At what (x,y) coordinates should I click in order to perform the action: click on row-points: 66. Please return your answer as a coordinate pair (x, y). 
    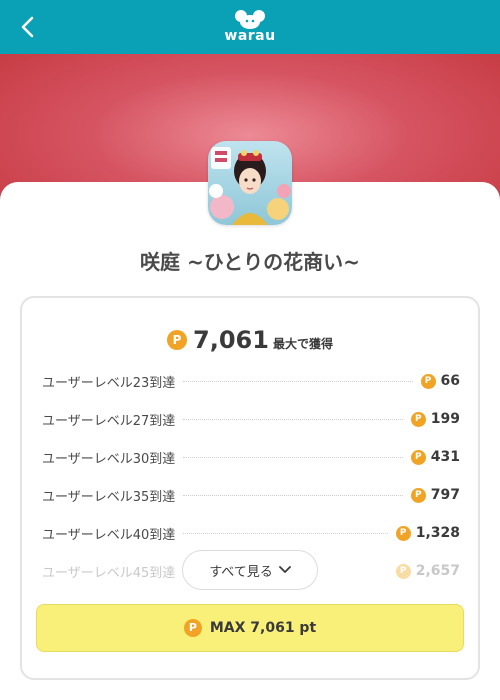
    Looking at the image, I should click on (450, 381).